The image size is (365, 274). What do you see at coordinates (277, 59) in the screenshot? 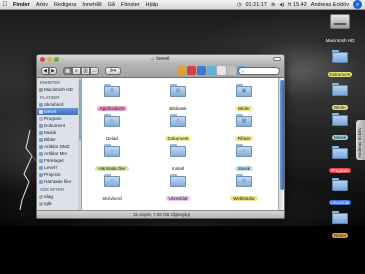
I see `toolbar-toggle-button` at bounding box center [277, 59].